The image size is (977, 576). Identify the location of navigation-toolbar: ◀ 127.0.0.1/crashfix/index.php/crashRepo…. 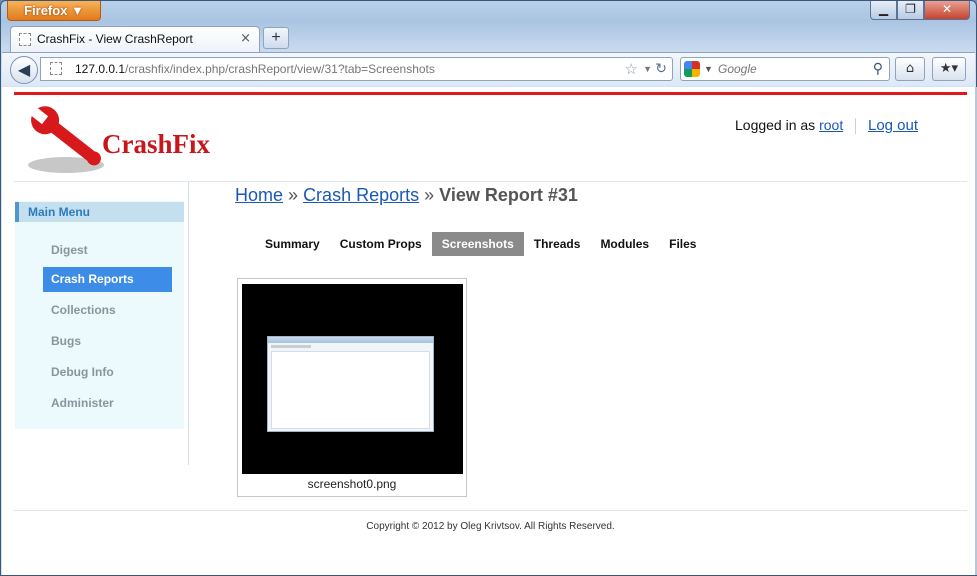
(488, 69).